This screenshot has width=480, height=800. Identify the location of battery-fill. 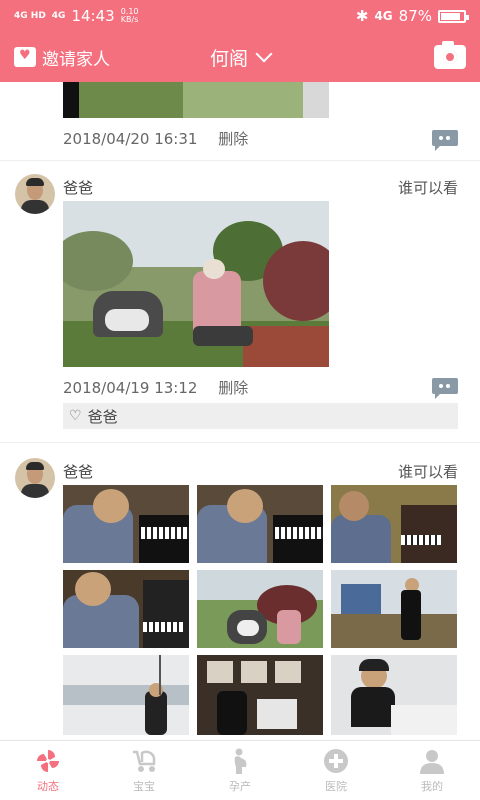
(451, 16).